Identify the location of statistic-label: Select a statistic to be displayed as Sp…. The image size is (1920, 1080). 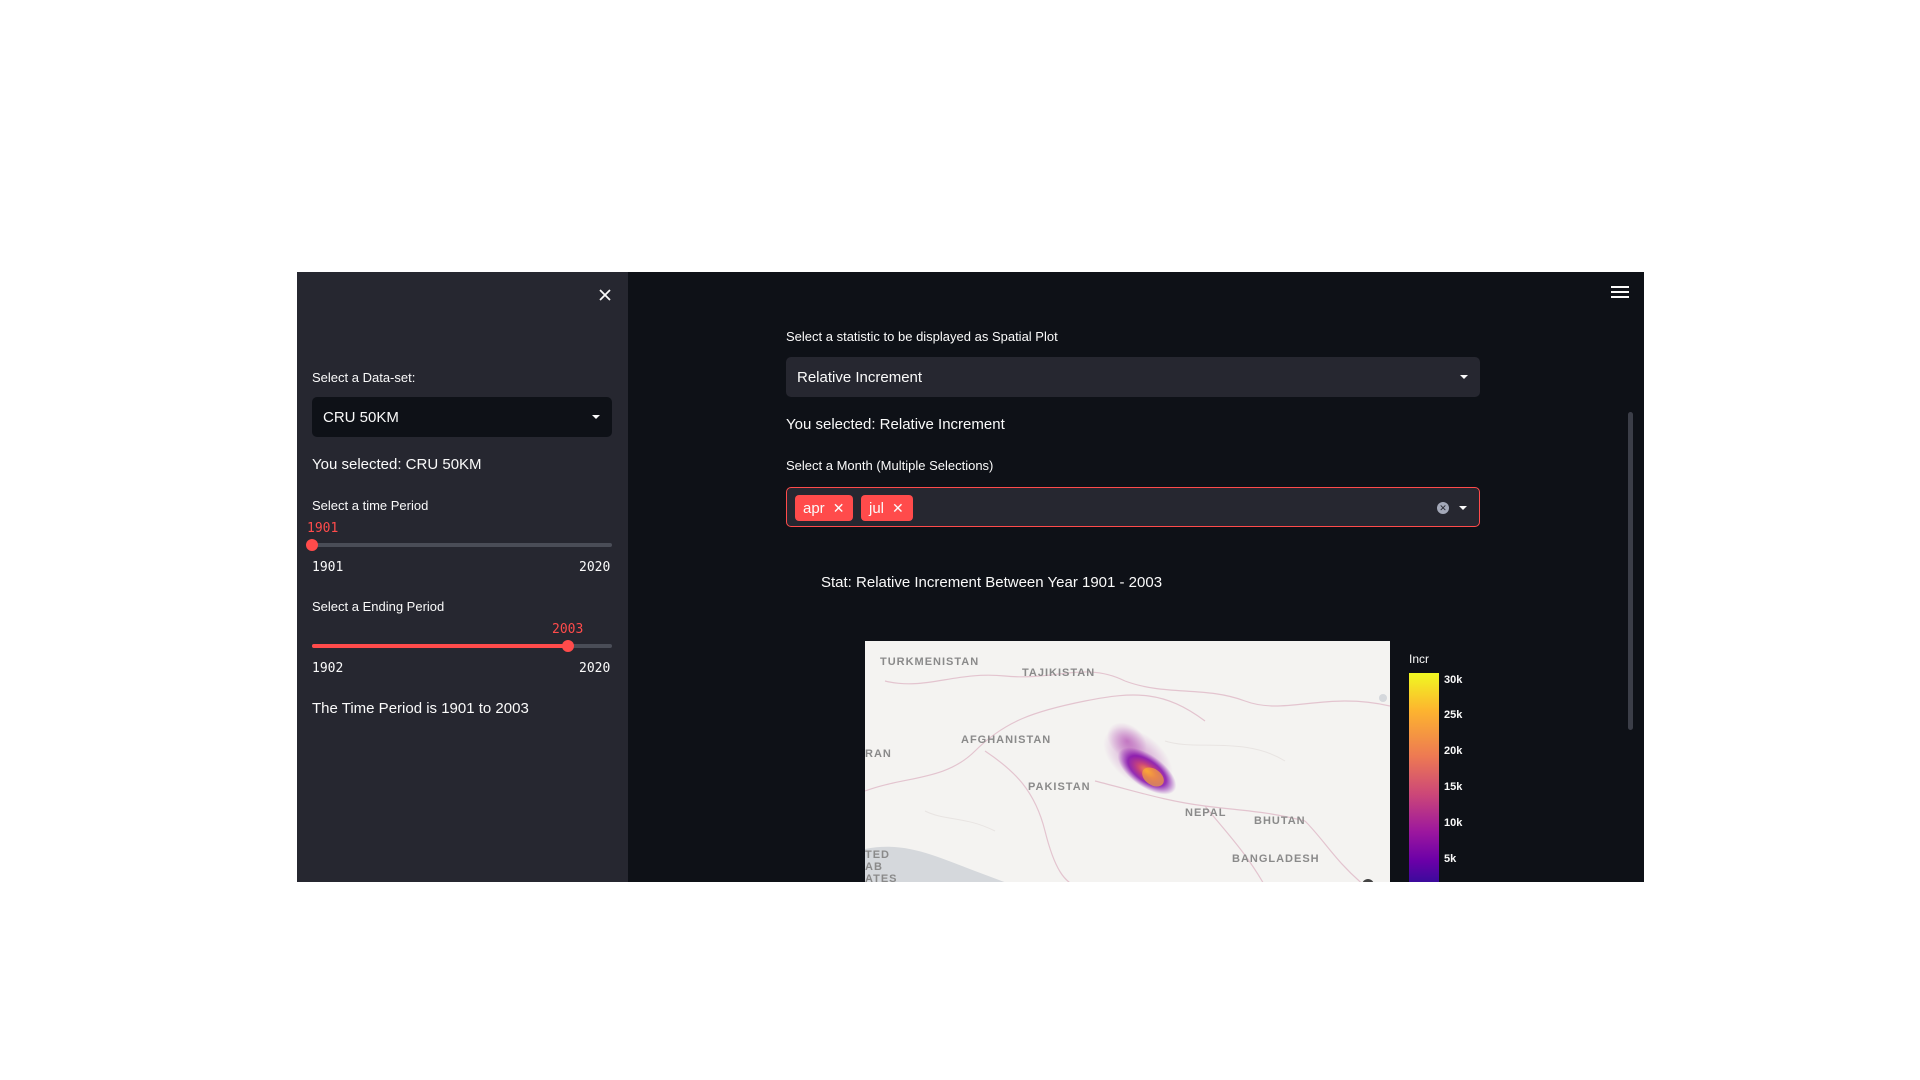
(922, 336).